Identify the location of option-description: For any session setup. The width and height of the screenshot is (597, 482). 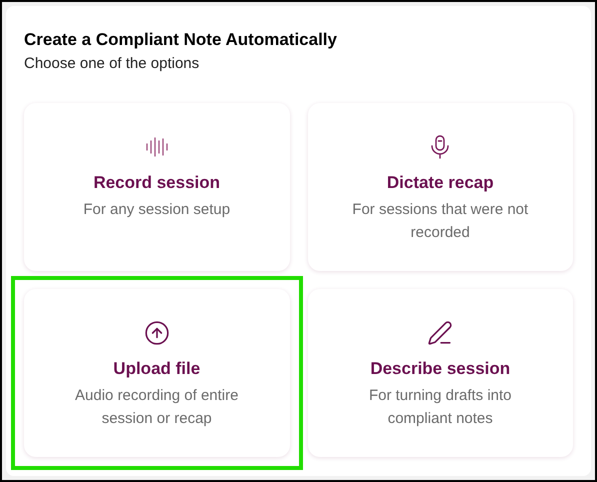
(156, 210).